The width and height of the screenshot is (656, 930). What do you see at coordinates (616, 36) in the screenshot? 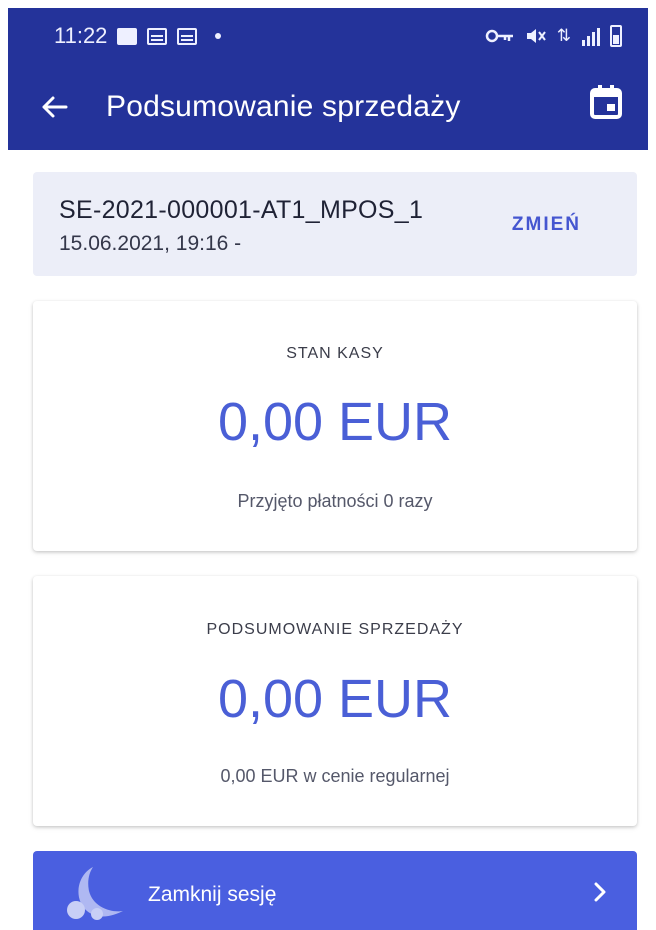
I see `battery-icon` at bounding box center [616, 36].